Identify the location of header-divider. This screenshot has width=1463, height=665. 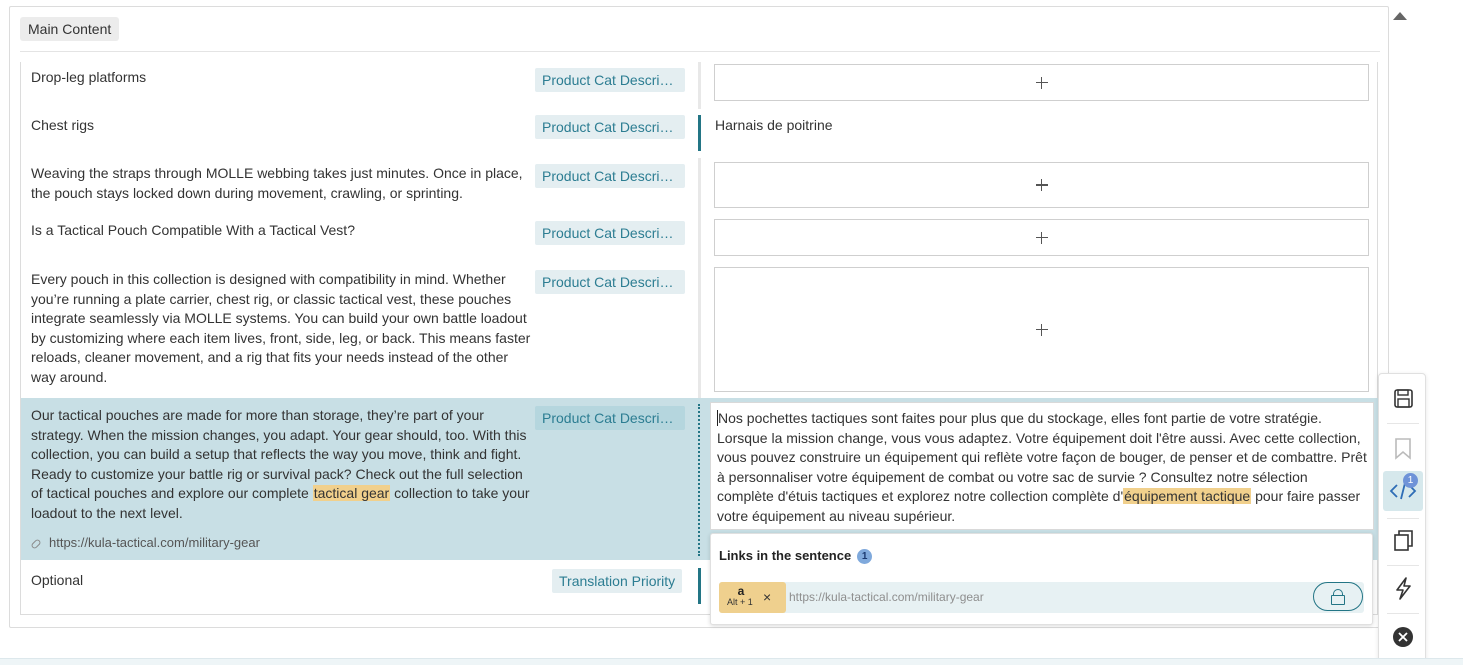
(700, 51).